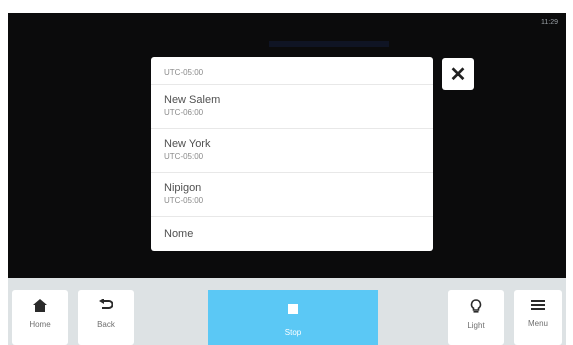 This screenshot has height=345, width=573. What do you see at coordinates (292, 107) in the screenshot?
I see `list-item-timezone: New Salem UTC-06:00` at bounding box center [292, 107].